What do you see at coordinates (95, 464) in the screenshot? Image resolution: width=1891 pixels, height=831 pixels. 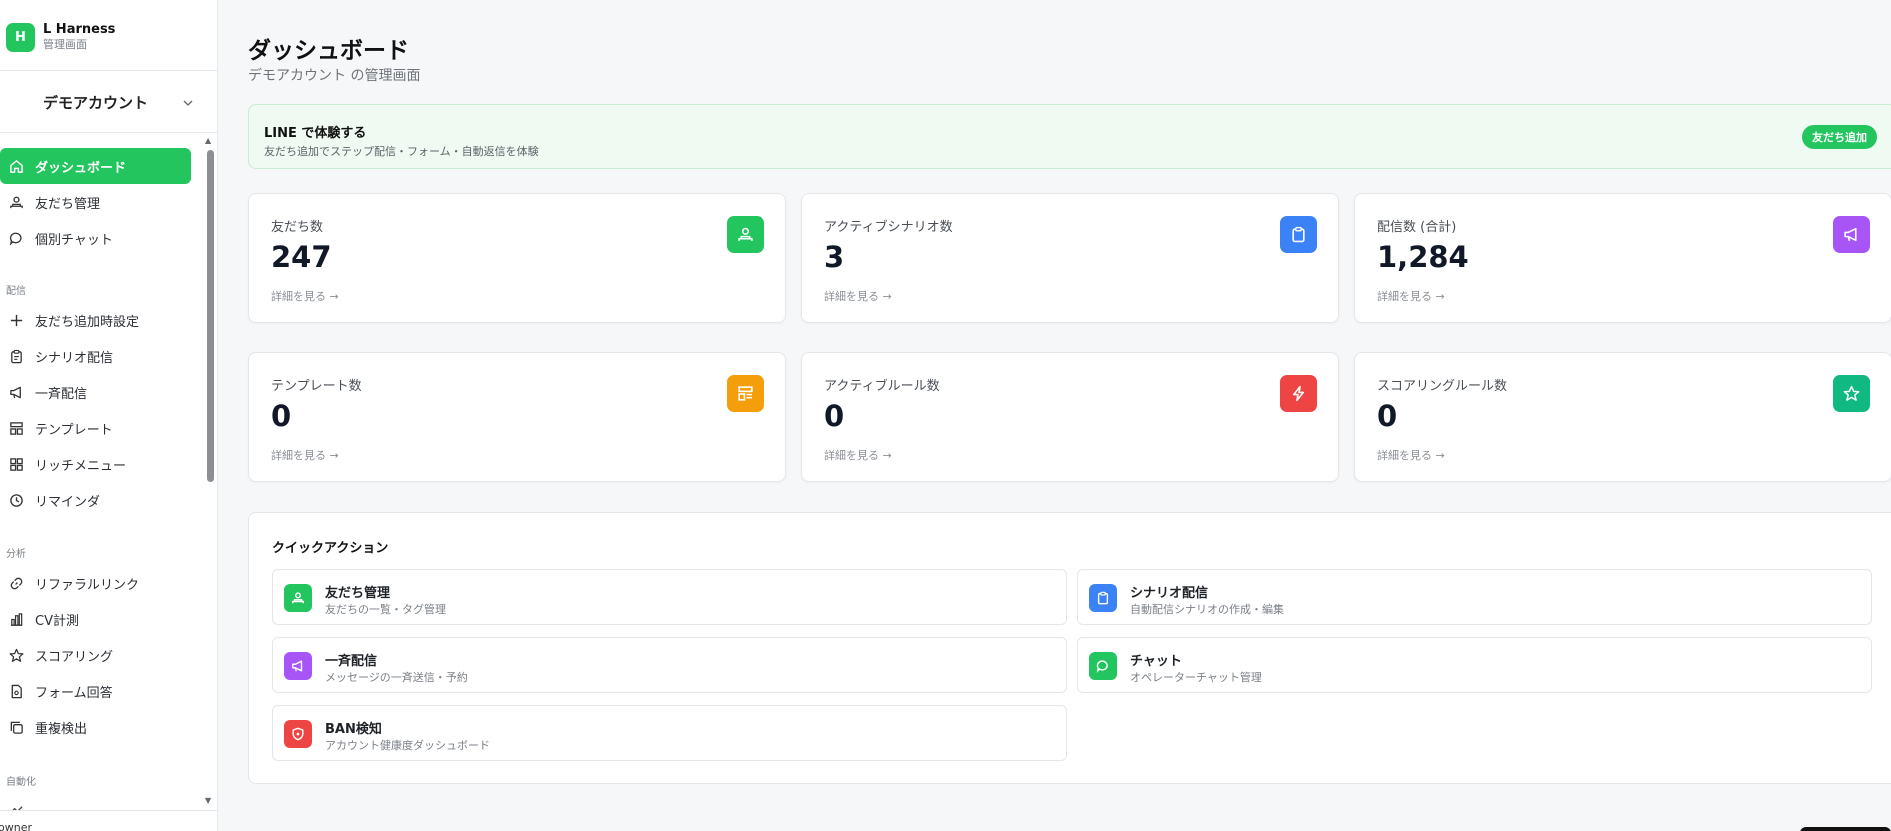 I see `sidebar-item-rich-menu: リッチメニュー` at bounding box center [95, 464].